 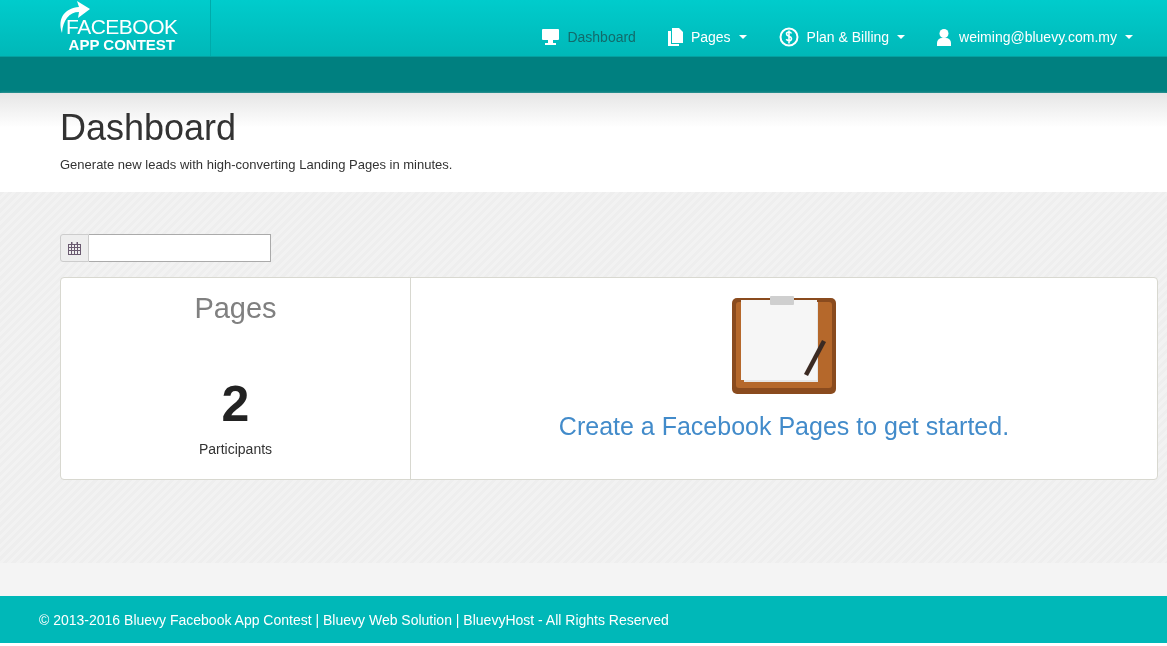 What do you see at coordinates (165, 248) in the screenshot?
I see `date-picker-field` at bounding box center [165, 248].